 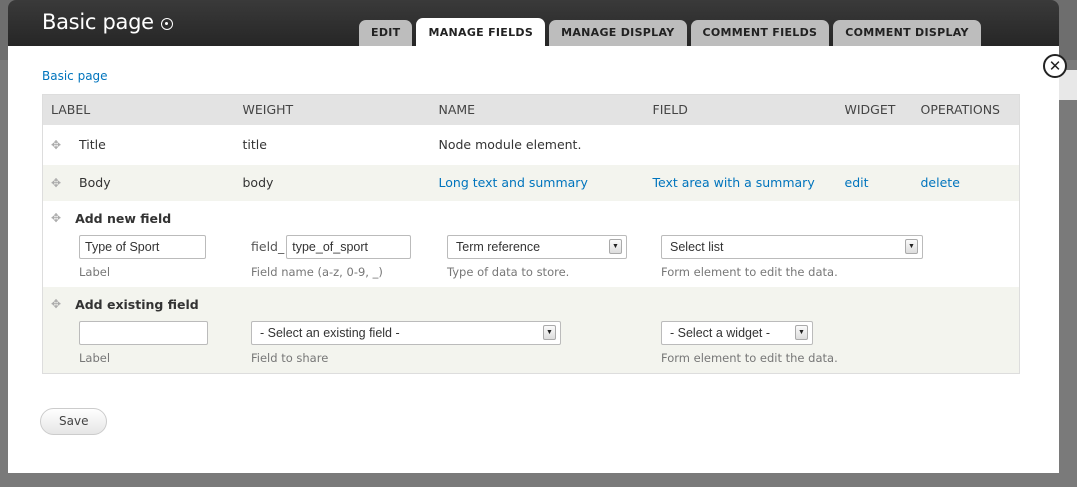 I want to click on row-edit, so click(x=874, y=144).